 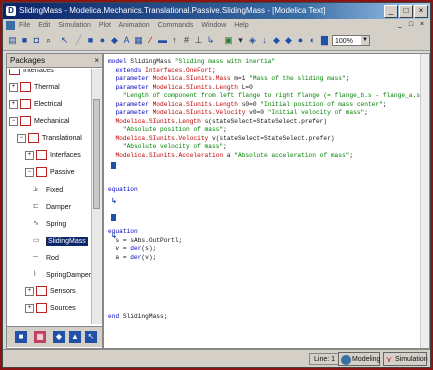 I want to click on move-up-icon: ▲, so click(x=75, y=337).